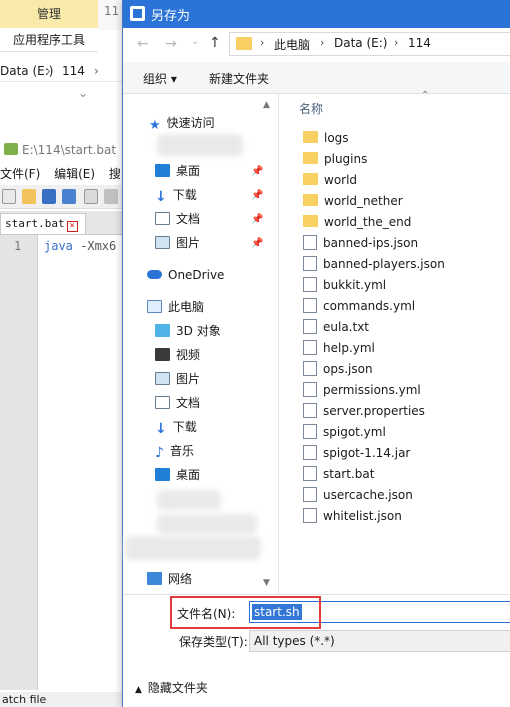  Describe the element at coordinates (344, 432) in the screenshot. I see `file-list-item: spigot.yml` at that location.